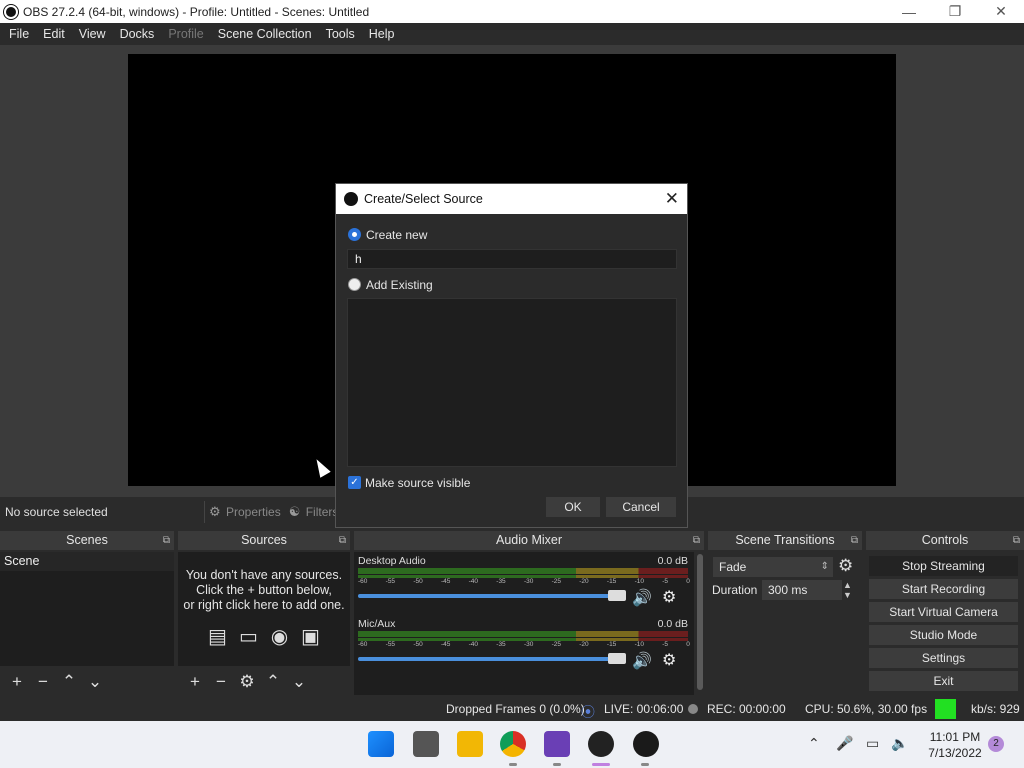 The image size is (1024, 768). I want to click on source-properties-button: ⚙, so click(247, 682).